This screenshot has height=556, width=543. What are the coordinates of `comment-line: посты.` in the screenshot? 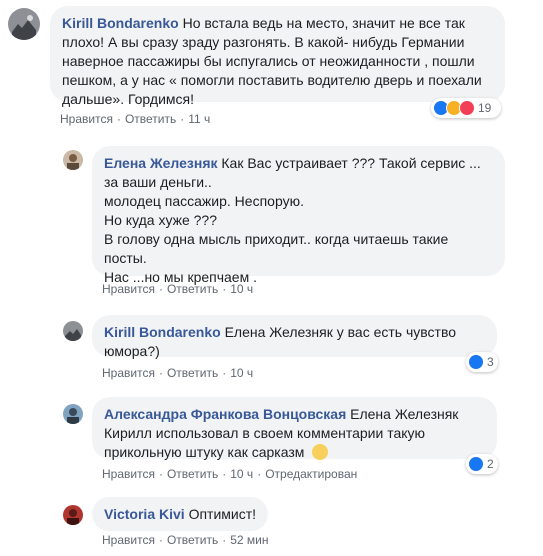 It's located at (125, 258).